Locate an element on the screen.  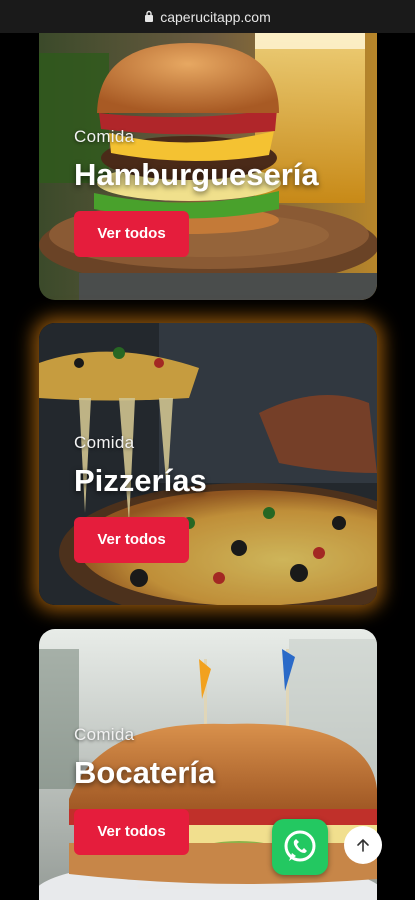
card-title: Pizzerías is located at coordinates (140, 480).